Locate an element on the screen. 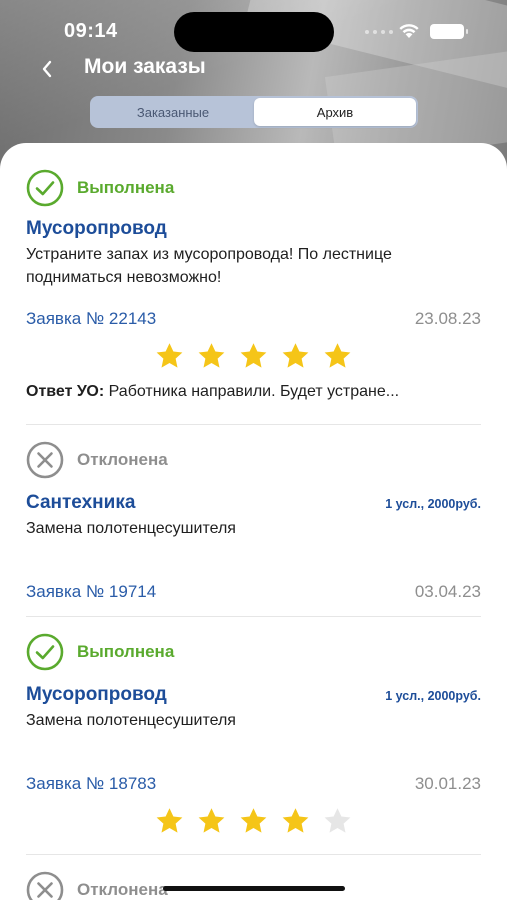 Image resolution: width=507 pixels, height=900 pixels. back-button is located at coordinates (47, 69).